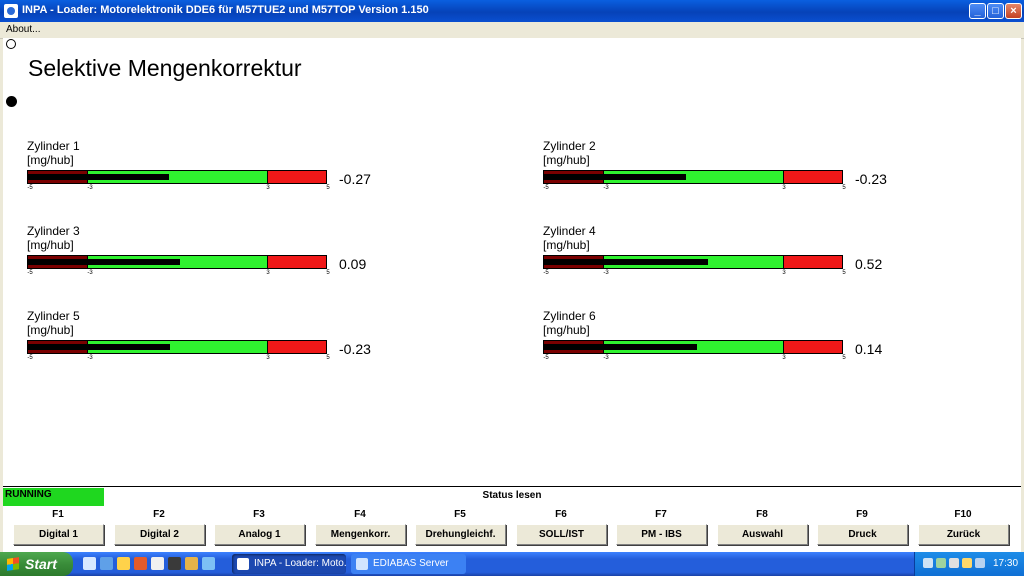 Image resolution: width=1024 pixels, height=576 pixels. Describe the element at coordinates (980, 563) in the screenshot. I see `tray-device-icon` at that location.